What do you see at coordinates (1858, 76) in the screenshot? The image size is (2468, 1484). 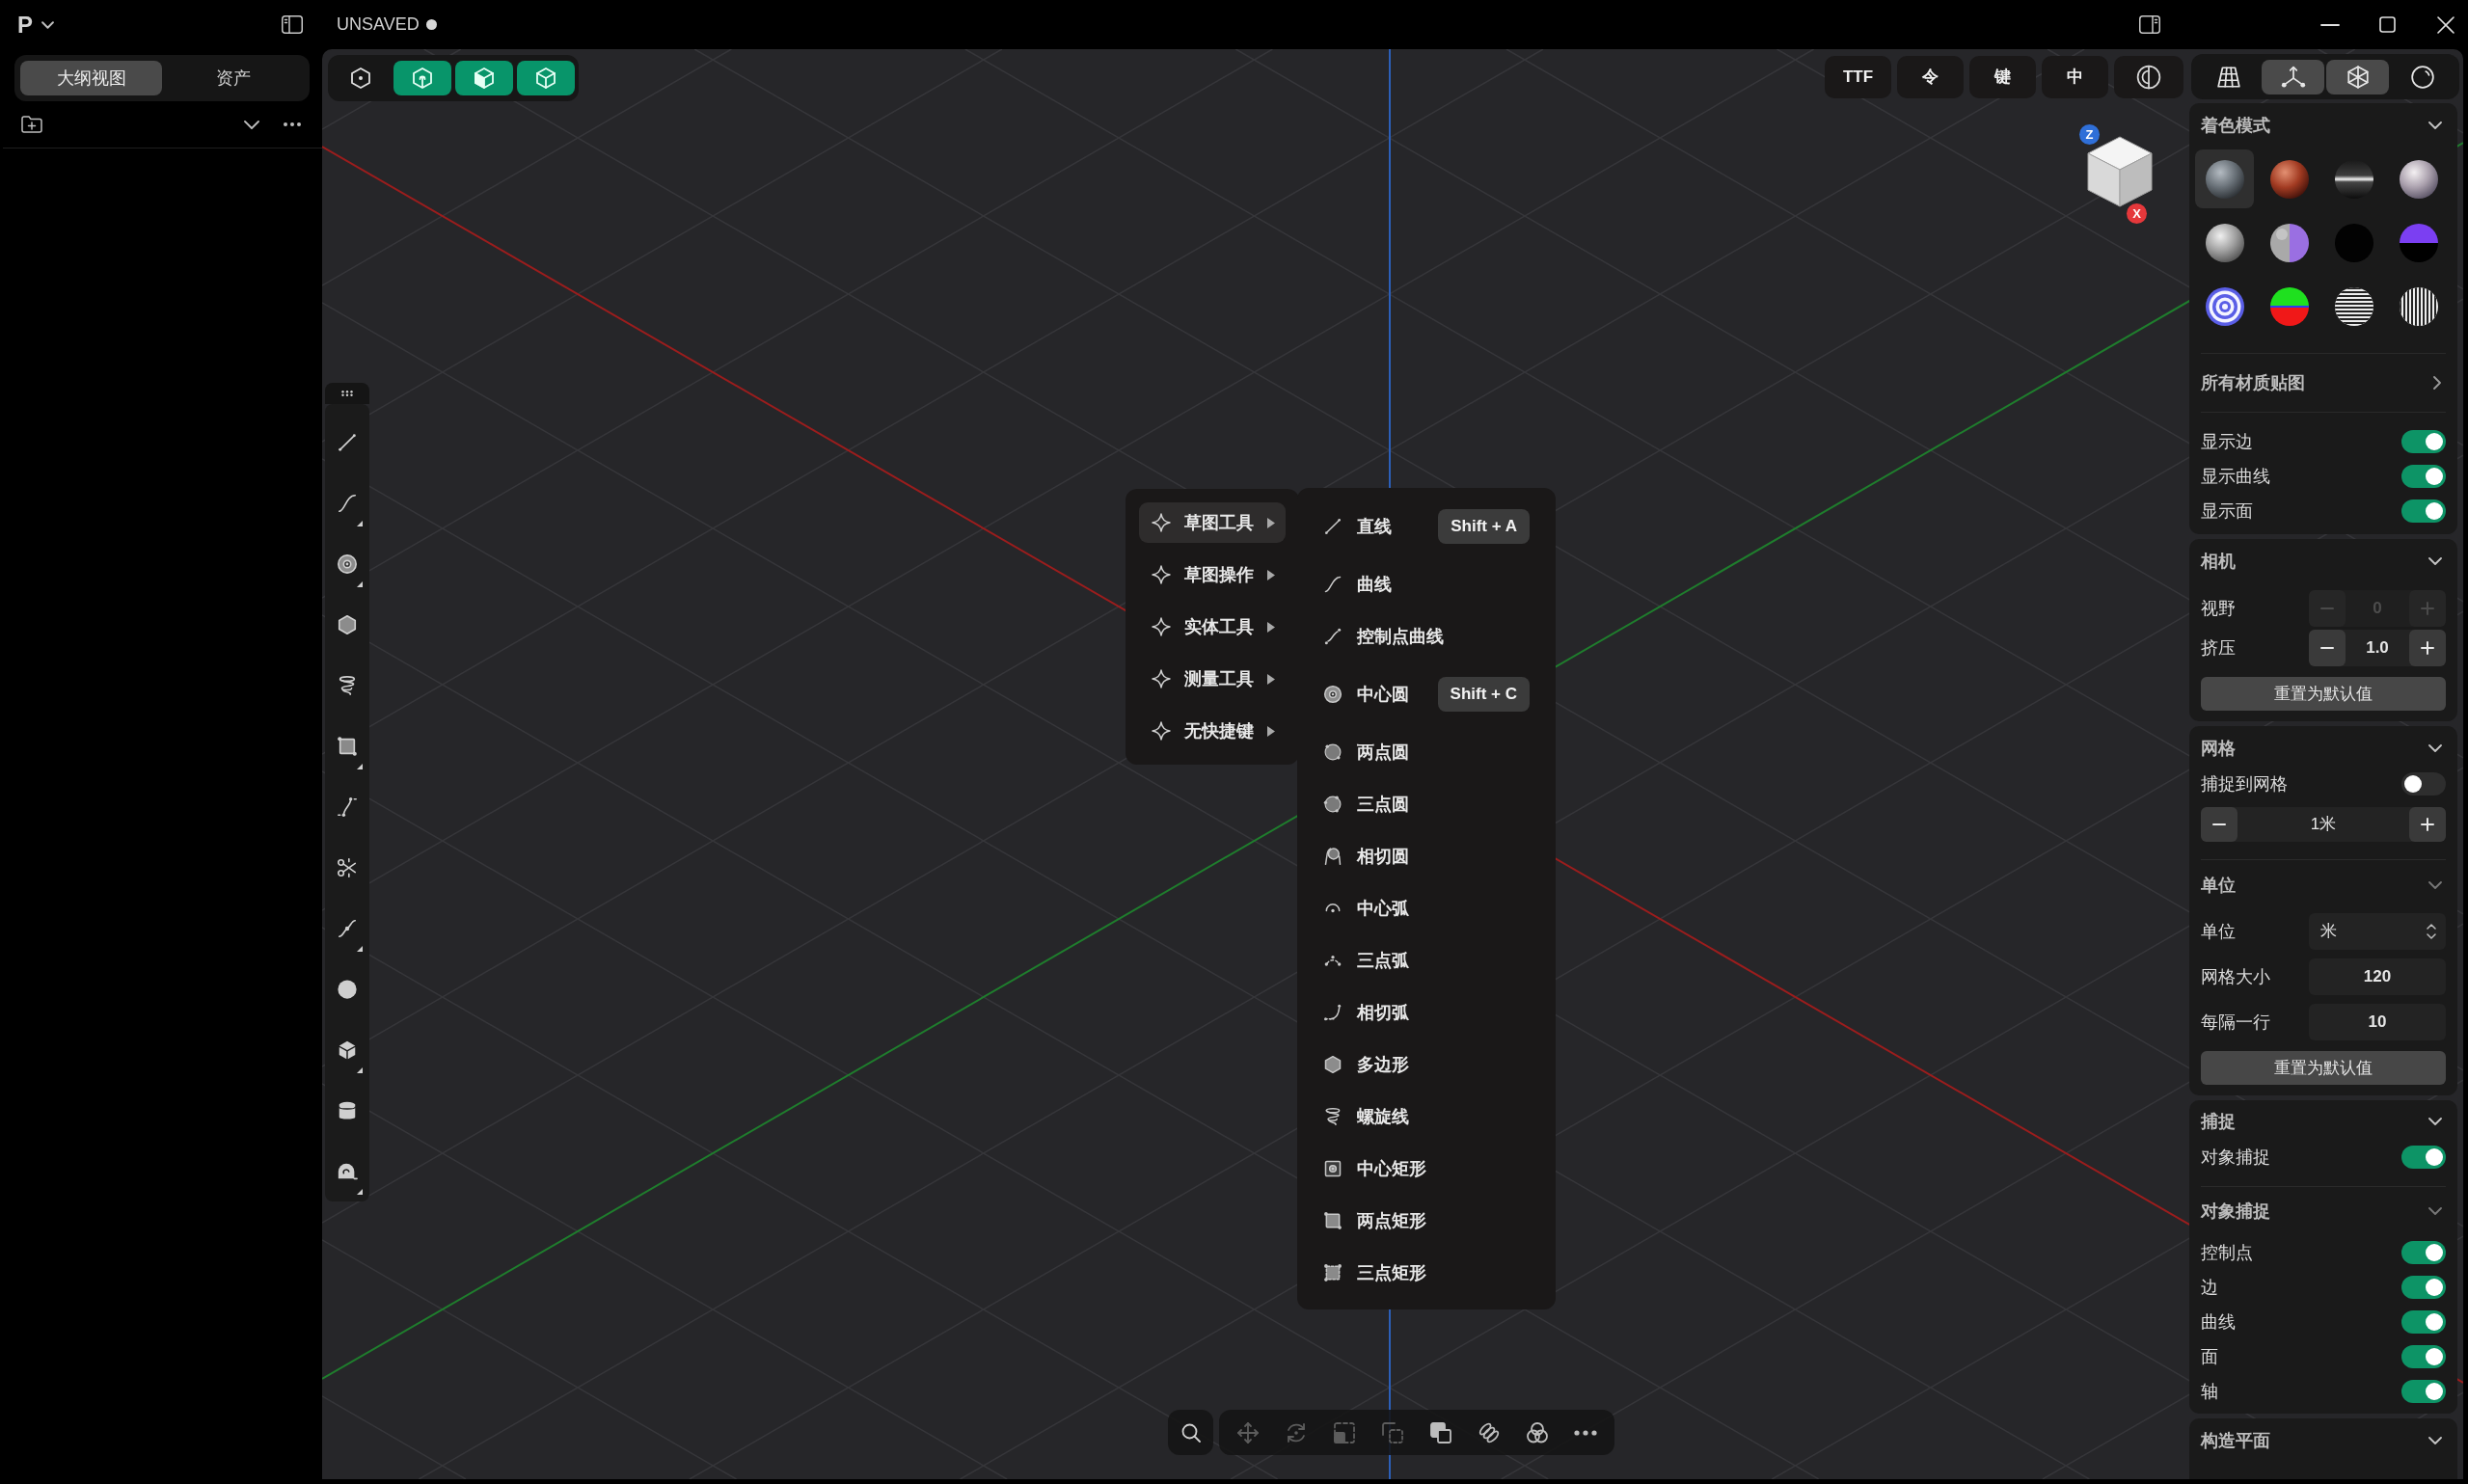 I see `toolbar-button: TTF` at bounding box center [1858, 76].